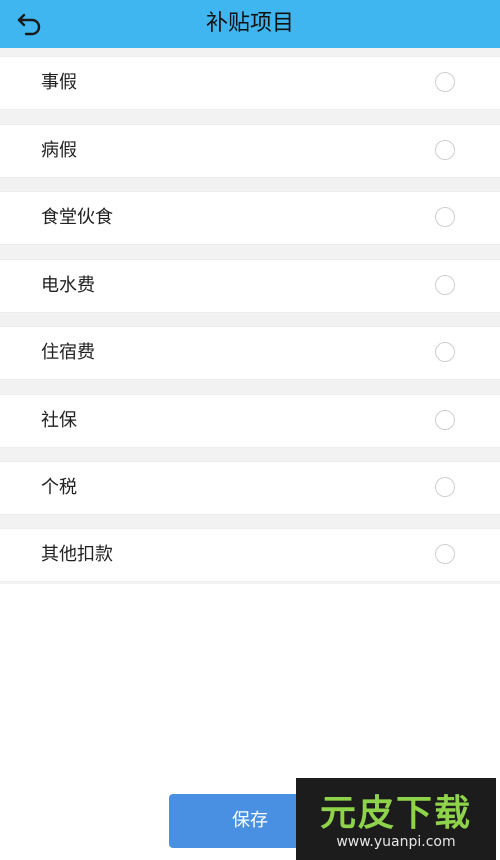 The width and height of the screenshot is (500, 860). I want to click on back-arrow-icon, so click(29, 24).